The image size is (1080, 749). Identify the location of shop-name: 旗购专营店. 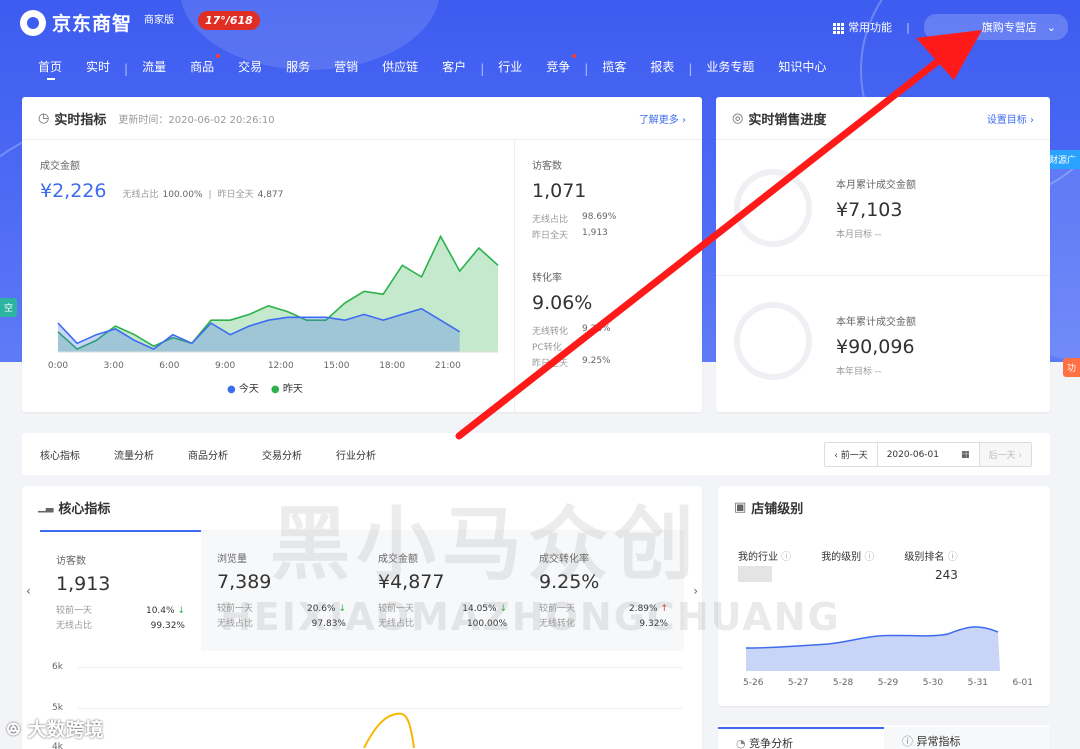
(1009, 27).